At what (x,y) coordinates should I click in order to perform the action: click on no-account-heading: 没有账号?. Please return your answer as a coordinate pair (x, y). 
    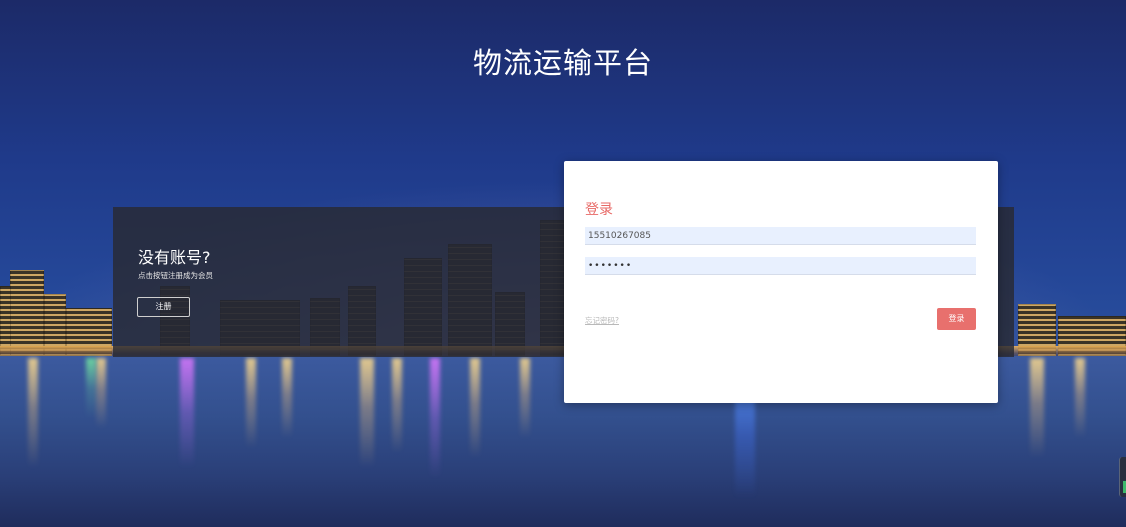
    Looking at the image, I should click on (174, 257).